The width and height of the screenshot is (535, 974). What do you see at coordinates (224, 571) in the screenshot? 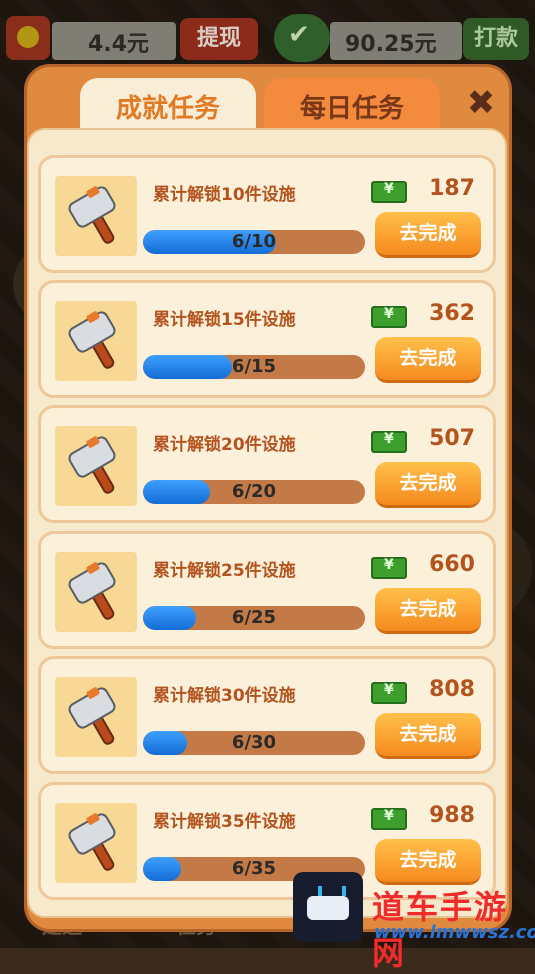
I see `task-title: 累计解锁25件设施` at bounding box center [224, 571].